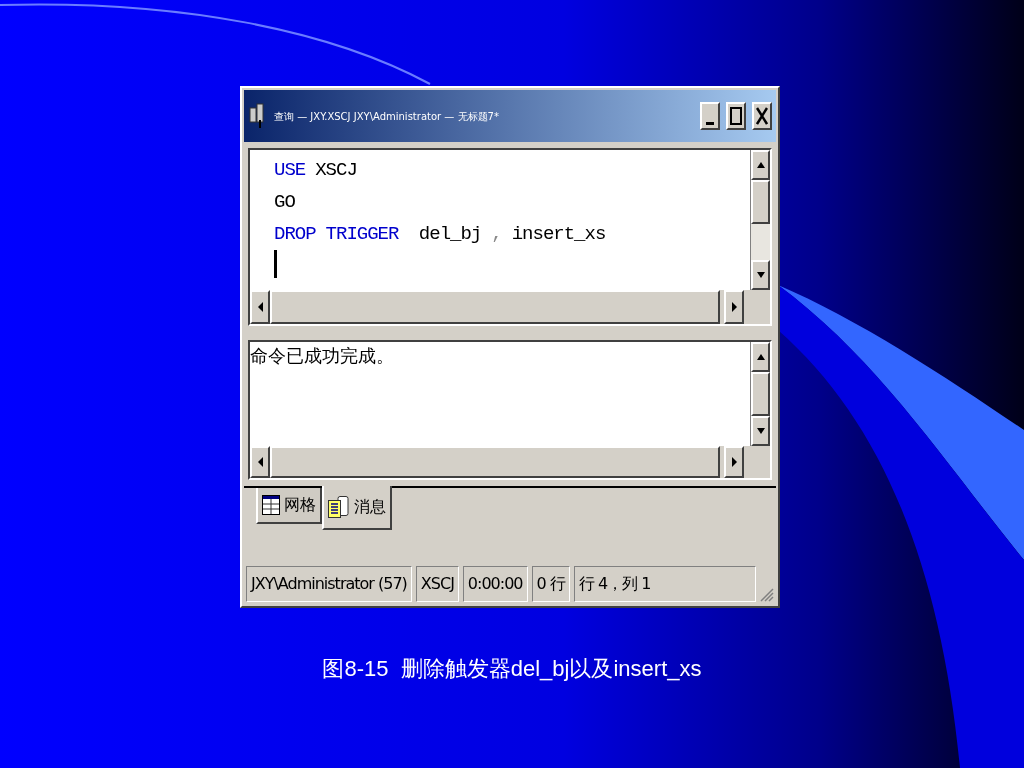 The height and width of the screenshot is (768, 1024). I want to click on result-tab: 消息, so click(357, 508).